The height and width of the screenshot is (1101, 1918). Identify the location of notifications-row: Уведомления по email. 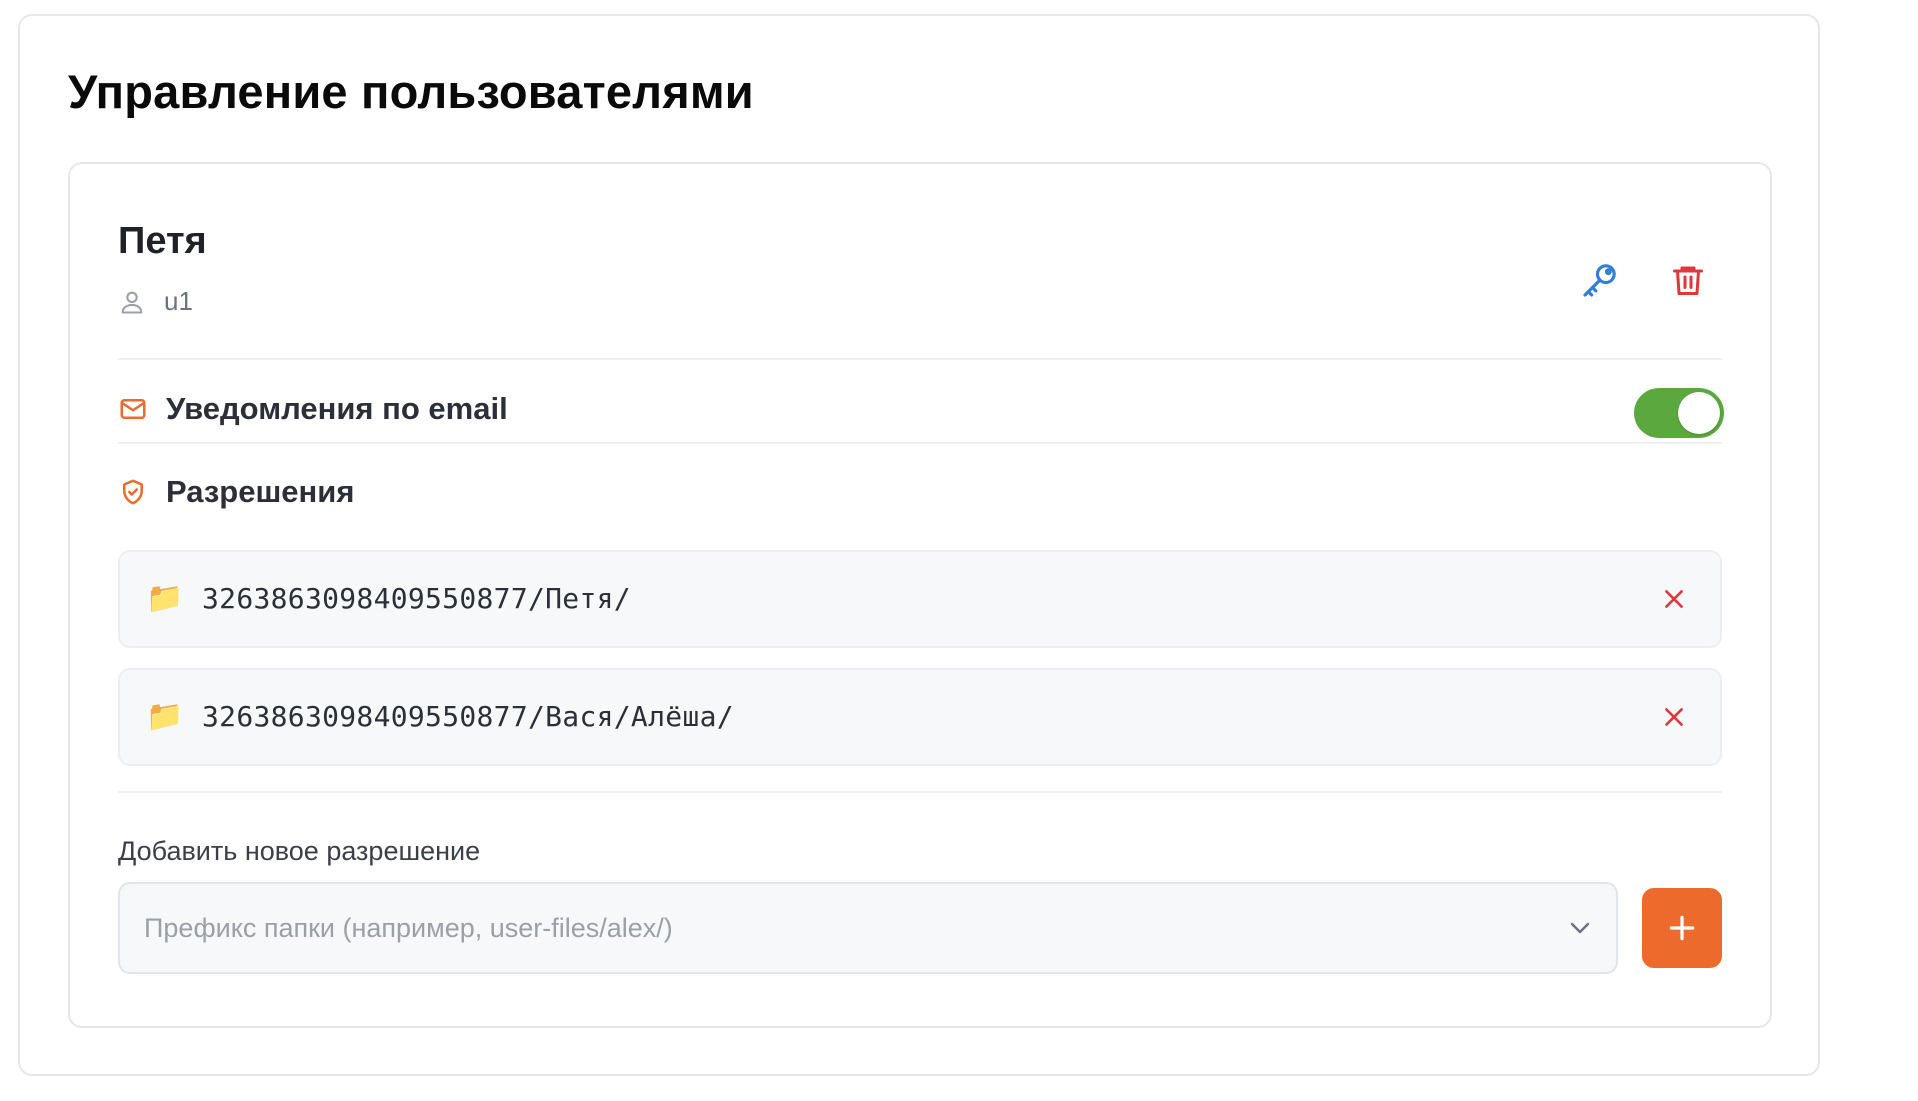
(313, 409).